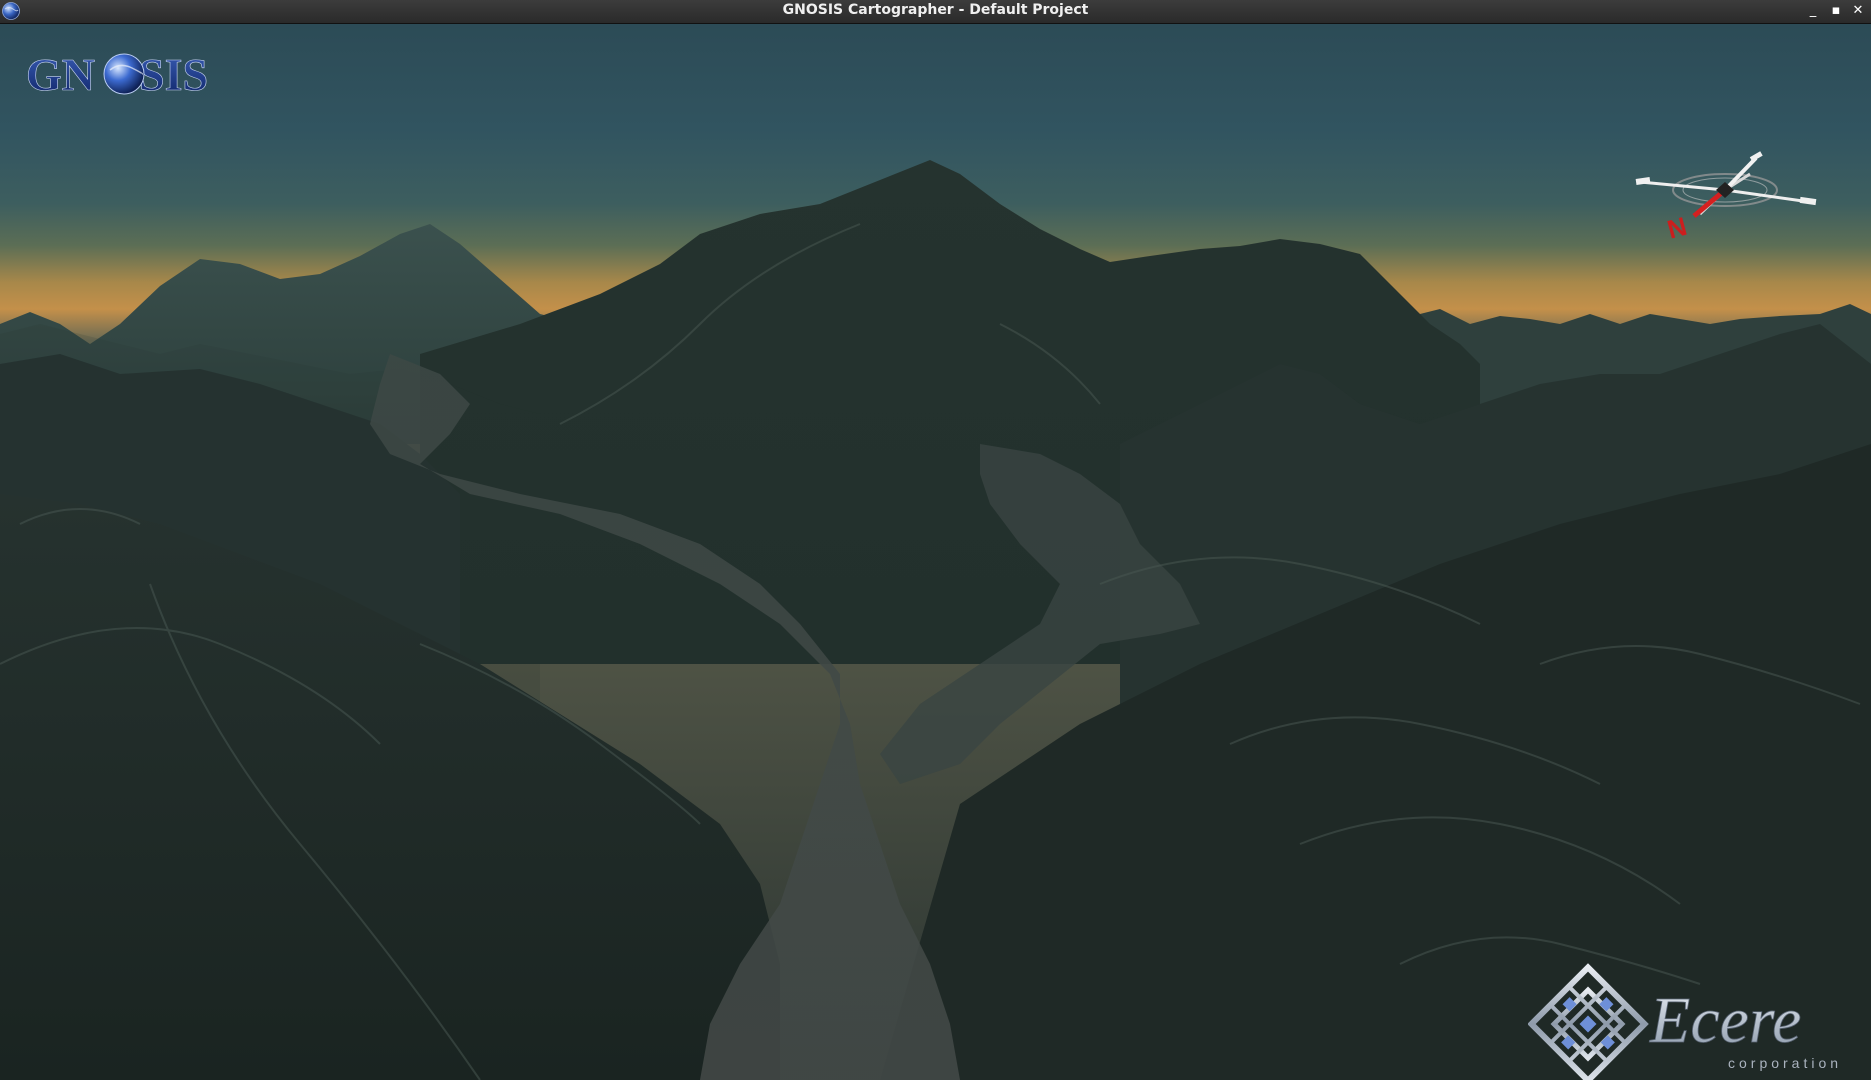  What do you see at coordinates (1858, 11) in the screenshot?
I see `close-button: ✕` at bounding box center [1858, 11].